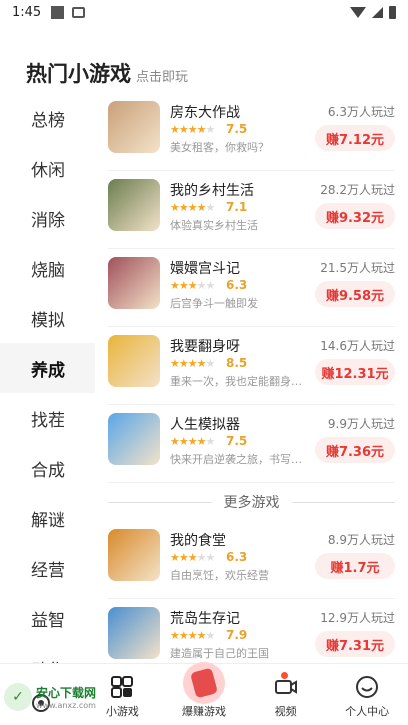 This screenshot has height=725, width=408. I want to click on game-rating: 8.5, so click(237, 363).